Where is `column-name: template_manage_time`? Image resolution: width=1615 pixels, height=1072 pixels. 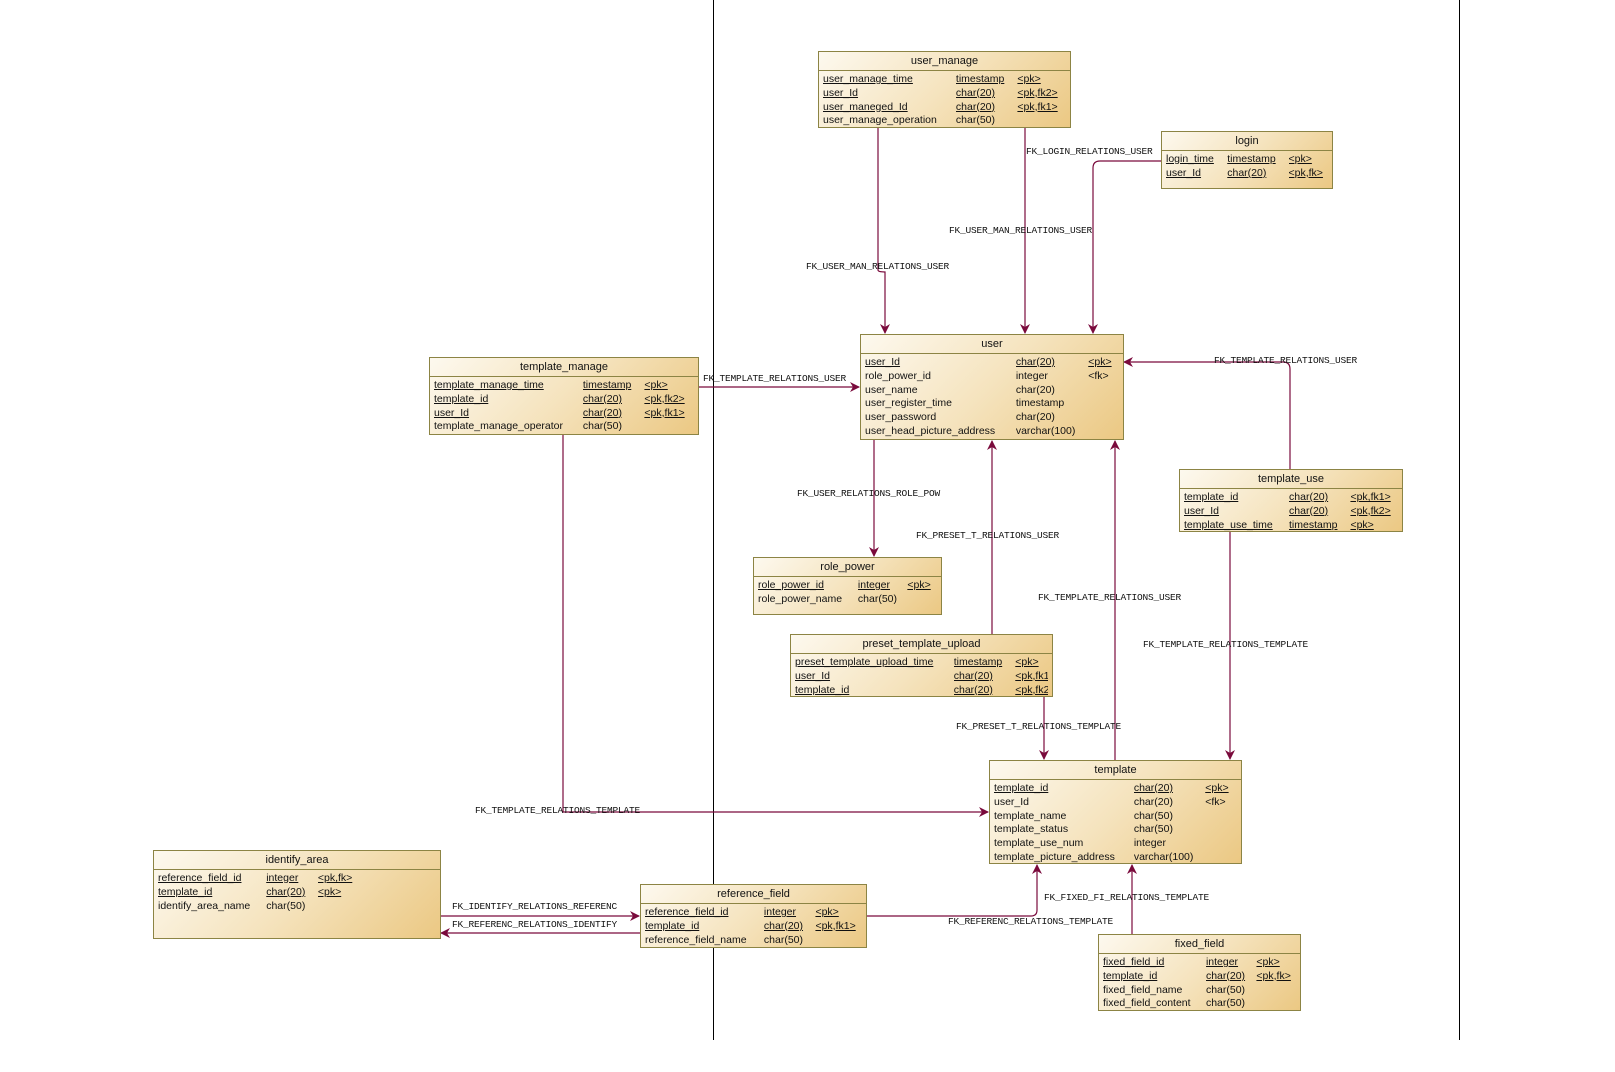 column-name: template_manage_time is located at coordinates (489, 385).